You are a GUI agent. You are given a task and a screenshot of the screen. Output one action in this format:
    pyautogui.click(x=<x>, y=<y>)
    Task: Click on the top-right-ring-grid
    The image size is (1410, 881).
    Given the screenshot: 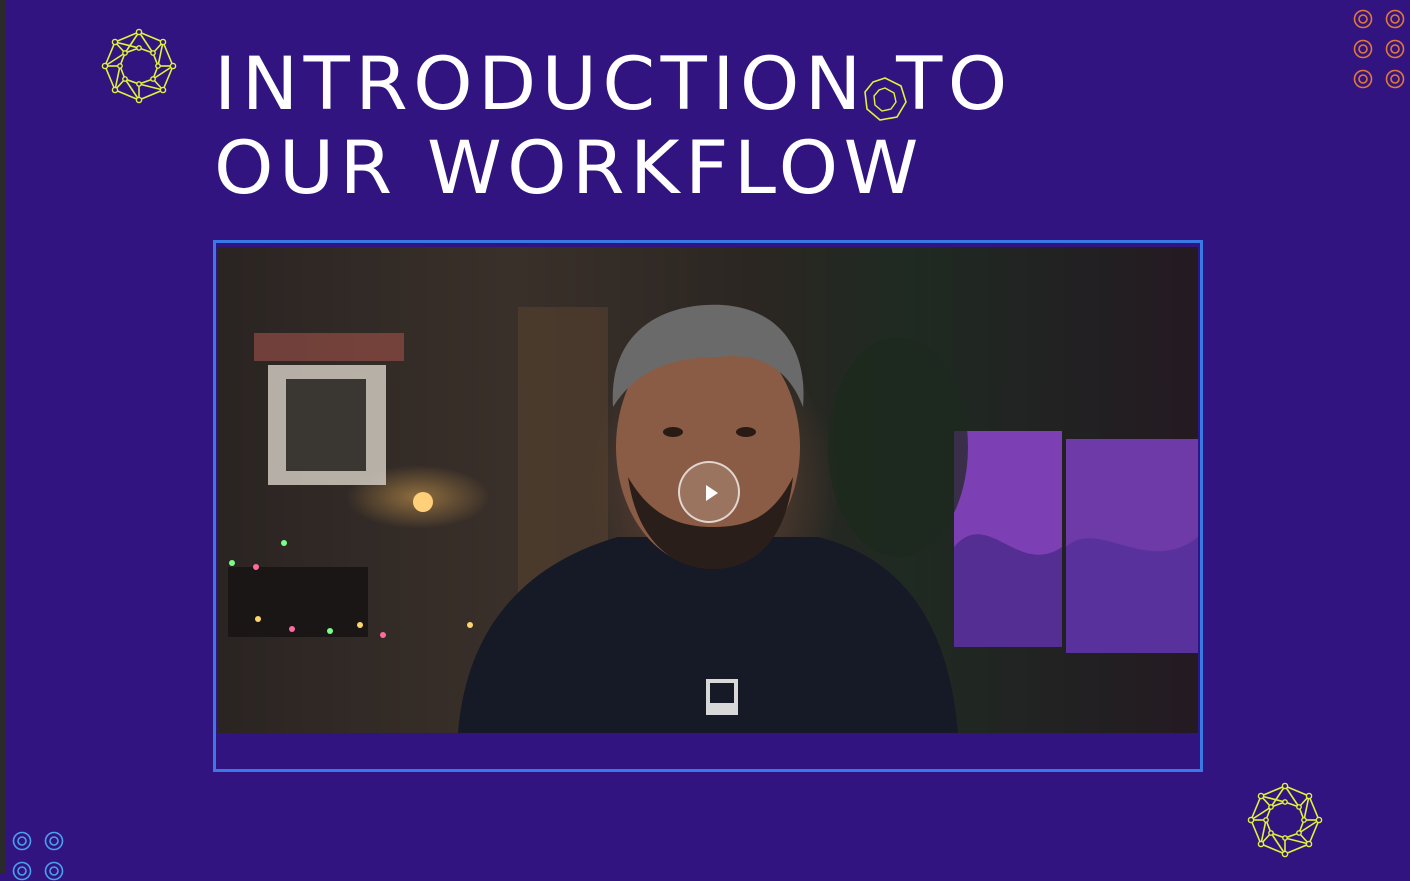 What is the action you would take?
    pyautogui.click(x=1379, y=49)
    